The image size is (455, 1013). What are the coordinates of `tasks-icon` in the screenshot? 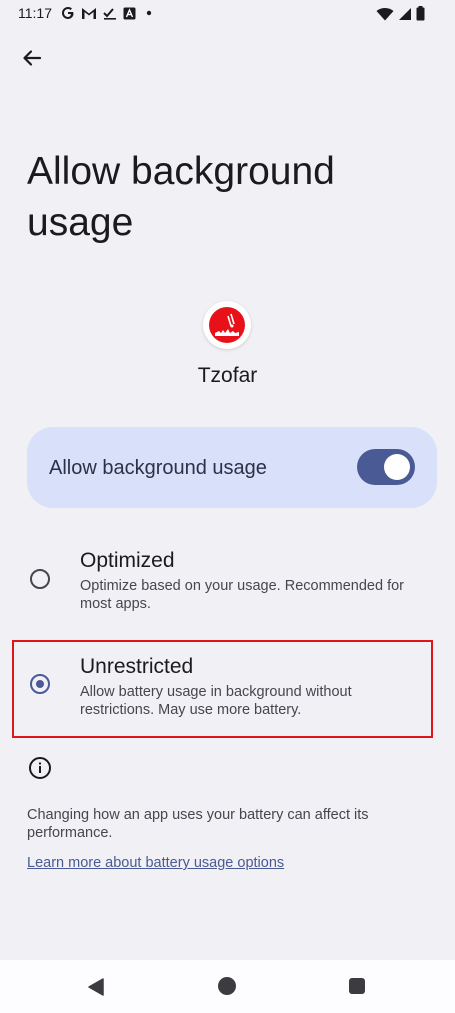 It's located at (109, 14).